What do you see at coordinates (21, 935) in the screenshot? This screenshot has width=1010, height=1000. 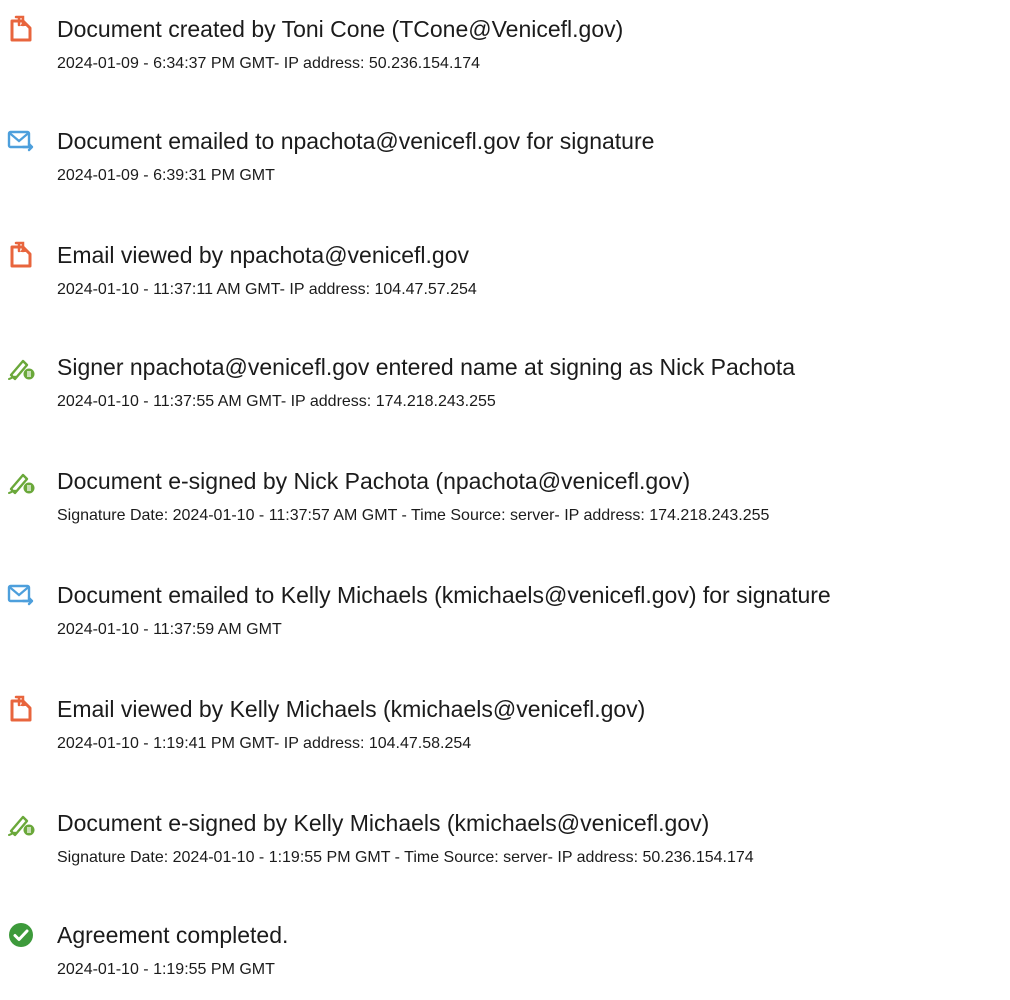 I see `completed-check-icon` at bounding box center [21, 935].